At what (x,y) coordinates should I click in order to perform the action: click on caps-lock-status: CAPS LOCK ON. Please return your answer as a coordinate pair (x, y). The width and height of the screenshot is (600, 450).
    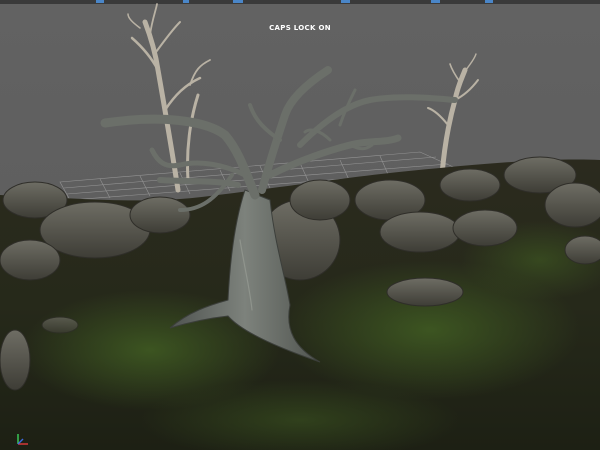
    Looking at the image, I should click on (300, 28).